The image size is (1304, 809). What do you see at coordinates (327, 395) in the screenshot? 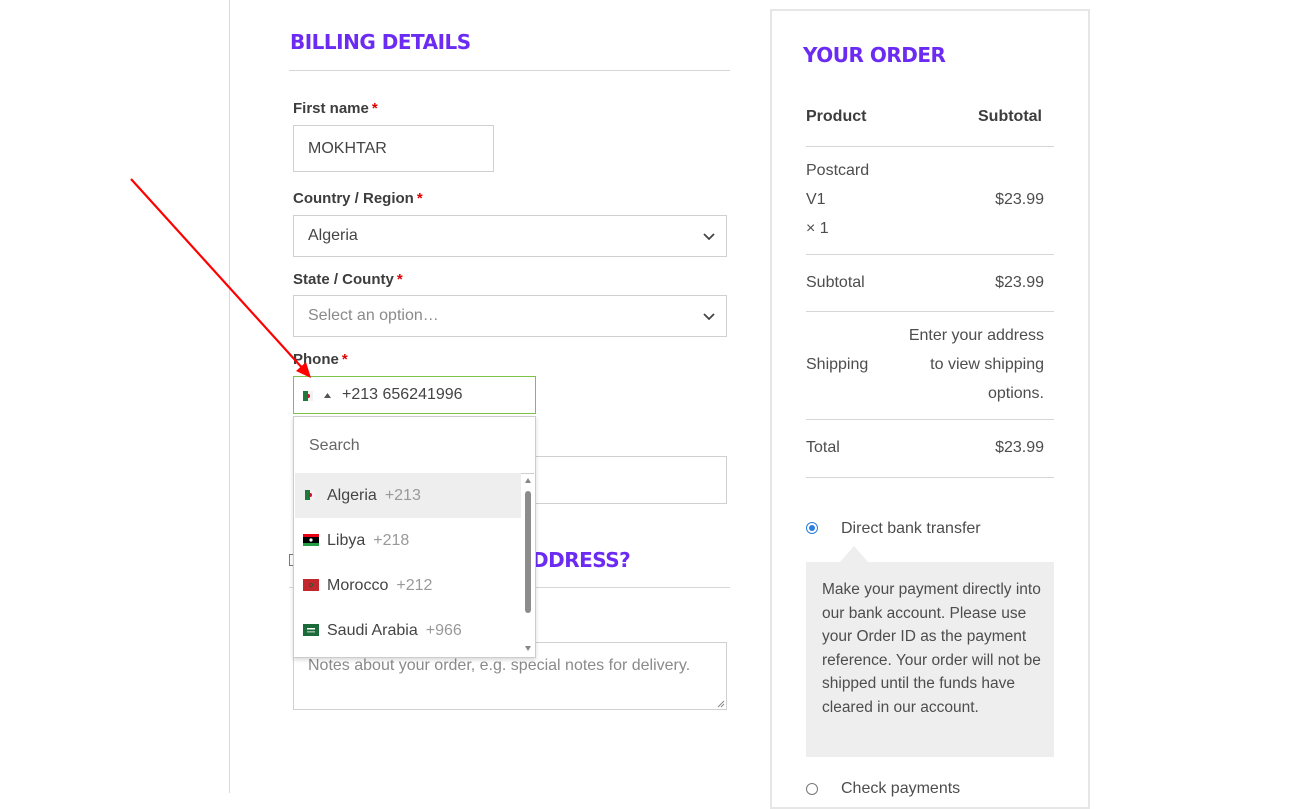
I see `caret-up-icon` at bounding box center [327, 395].